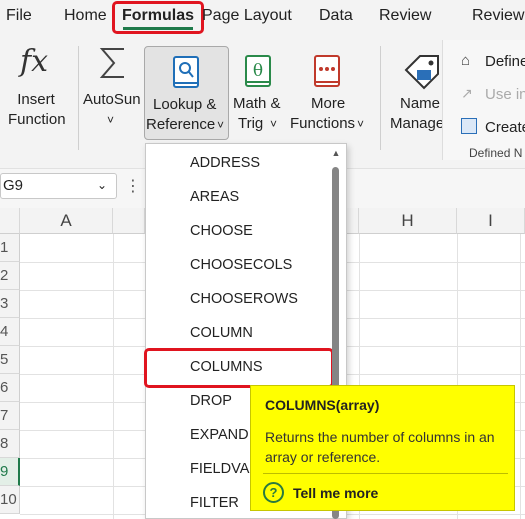  I want to click on column-header-b, so click(129, 221).